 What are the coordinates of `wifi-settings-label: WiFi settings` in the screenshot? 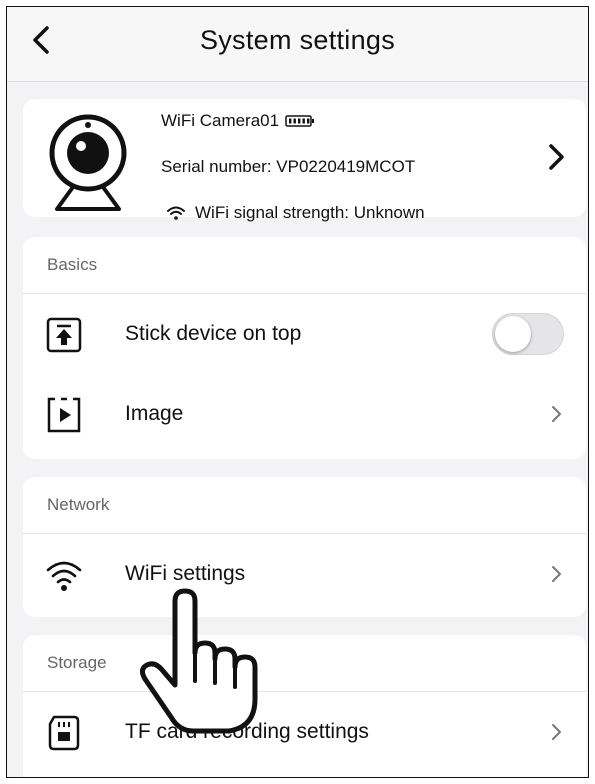 It's located at (185, 573).